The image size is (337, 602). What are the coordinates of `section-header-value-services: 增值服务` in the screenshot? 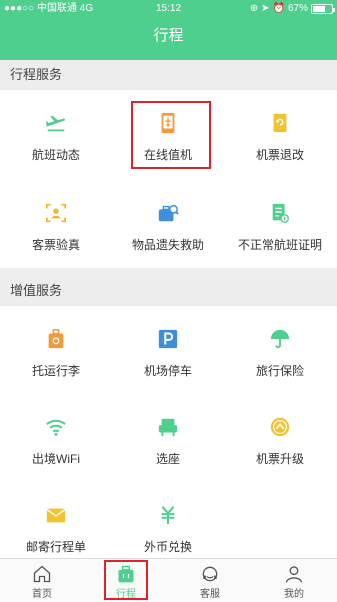 It's located at (168, 291).